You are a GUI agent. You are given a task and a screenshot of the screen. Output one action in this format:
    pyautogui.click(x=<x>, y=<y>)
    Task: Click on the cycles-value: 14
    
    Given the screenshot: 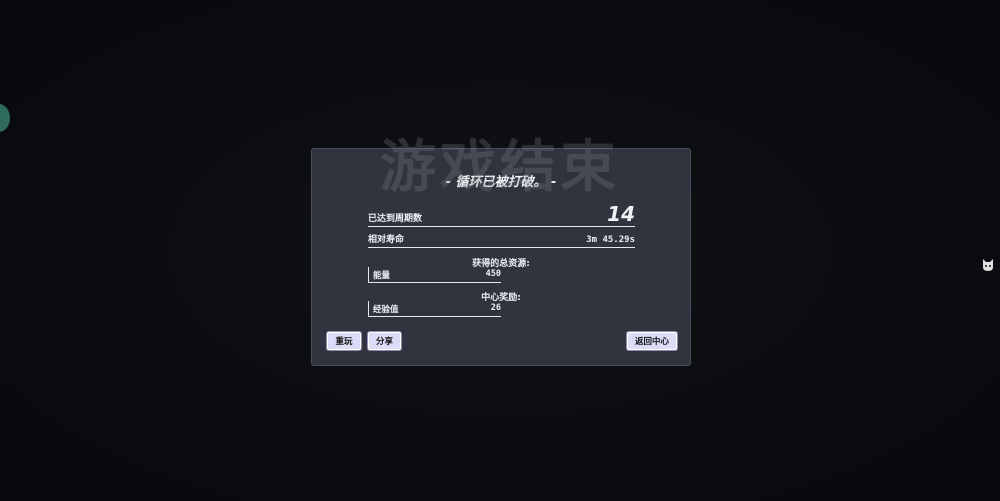 What is the action you would take?
    pyautogui.click(x=621, y=214)
    